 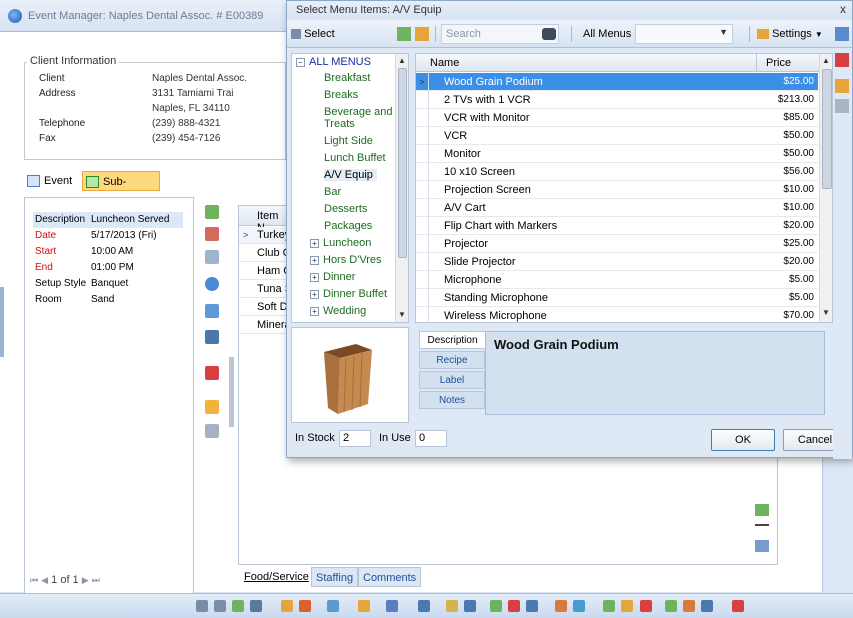 I want to click on column-divider, so click(x=756, y=63).